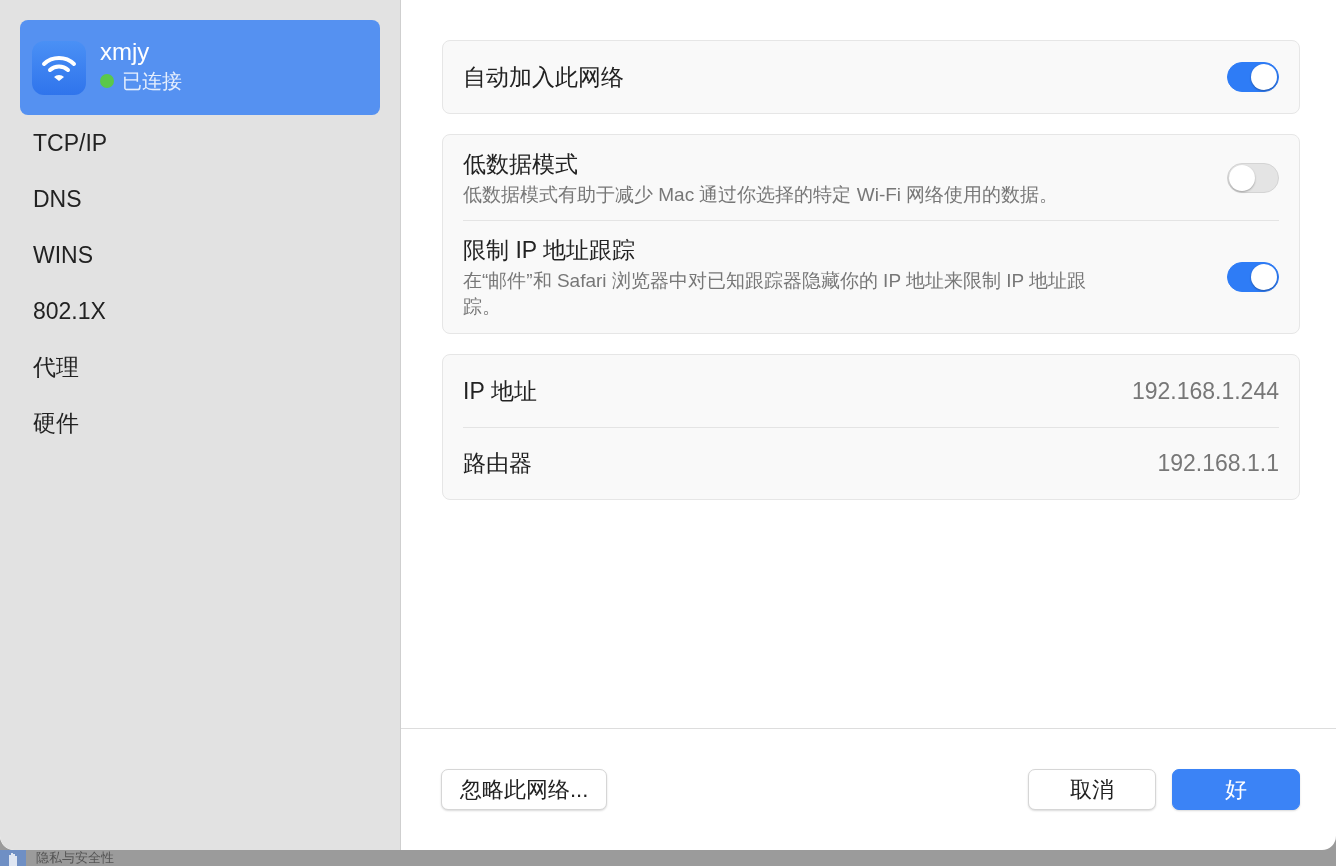 Image resolution: width=1336 pixels, height=866 pixels. I want to click on sidebar-item: DNS, so click(200, 199).